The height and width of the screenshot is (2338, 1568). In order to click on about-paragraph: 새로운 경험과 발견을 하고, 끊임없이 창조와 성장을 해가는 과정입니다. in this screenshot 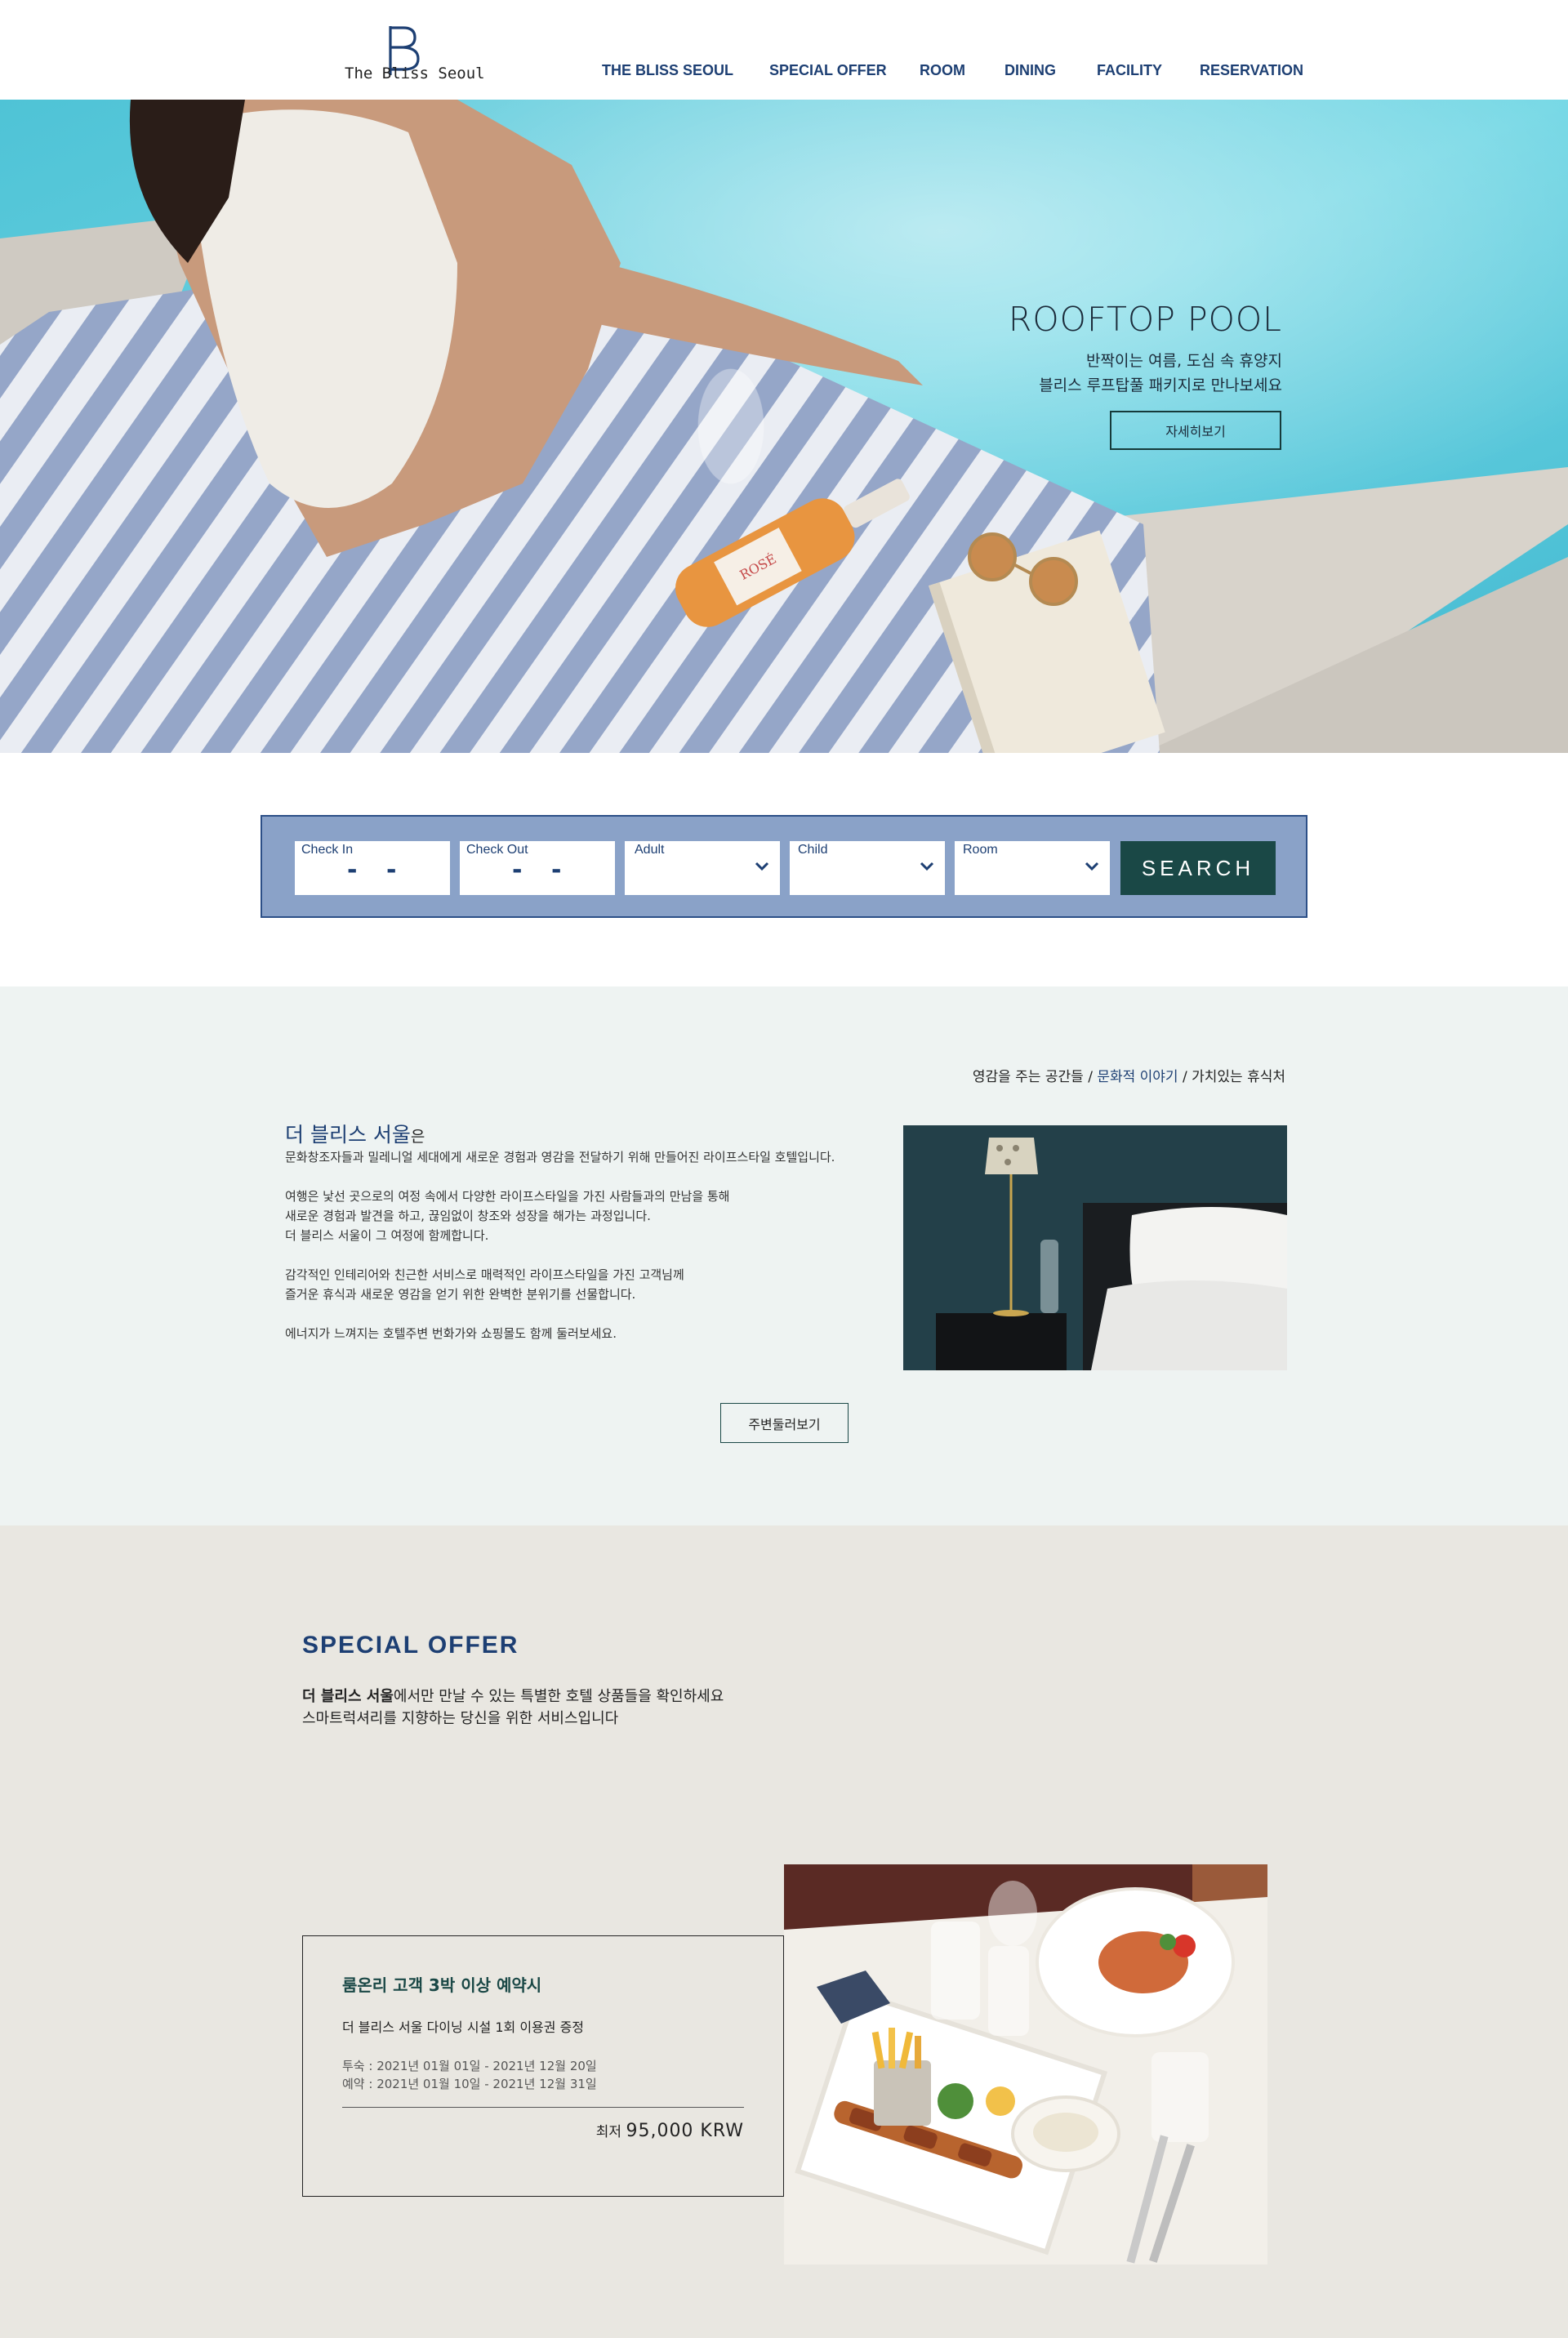, I will do `click(468, 1216)`.